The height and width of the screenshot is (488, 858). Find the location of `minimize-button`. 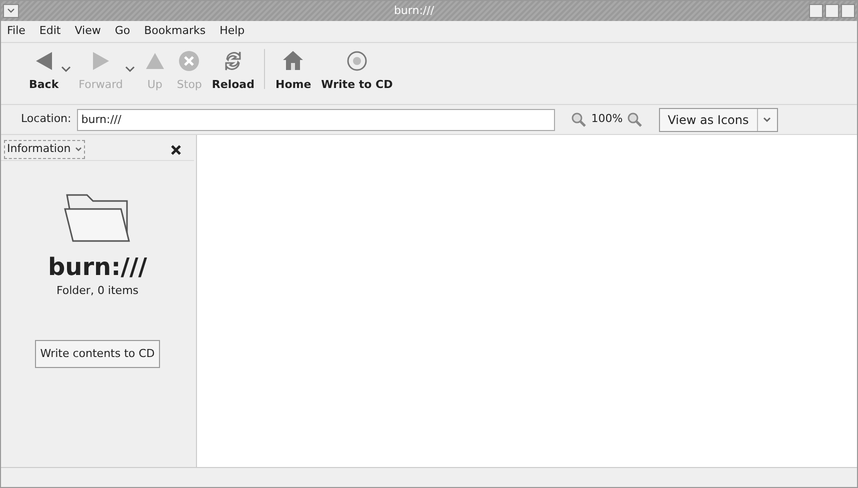

minimize-button is located at coordinates (816, 11).